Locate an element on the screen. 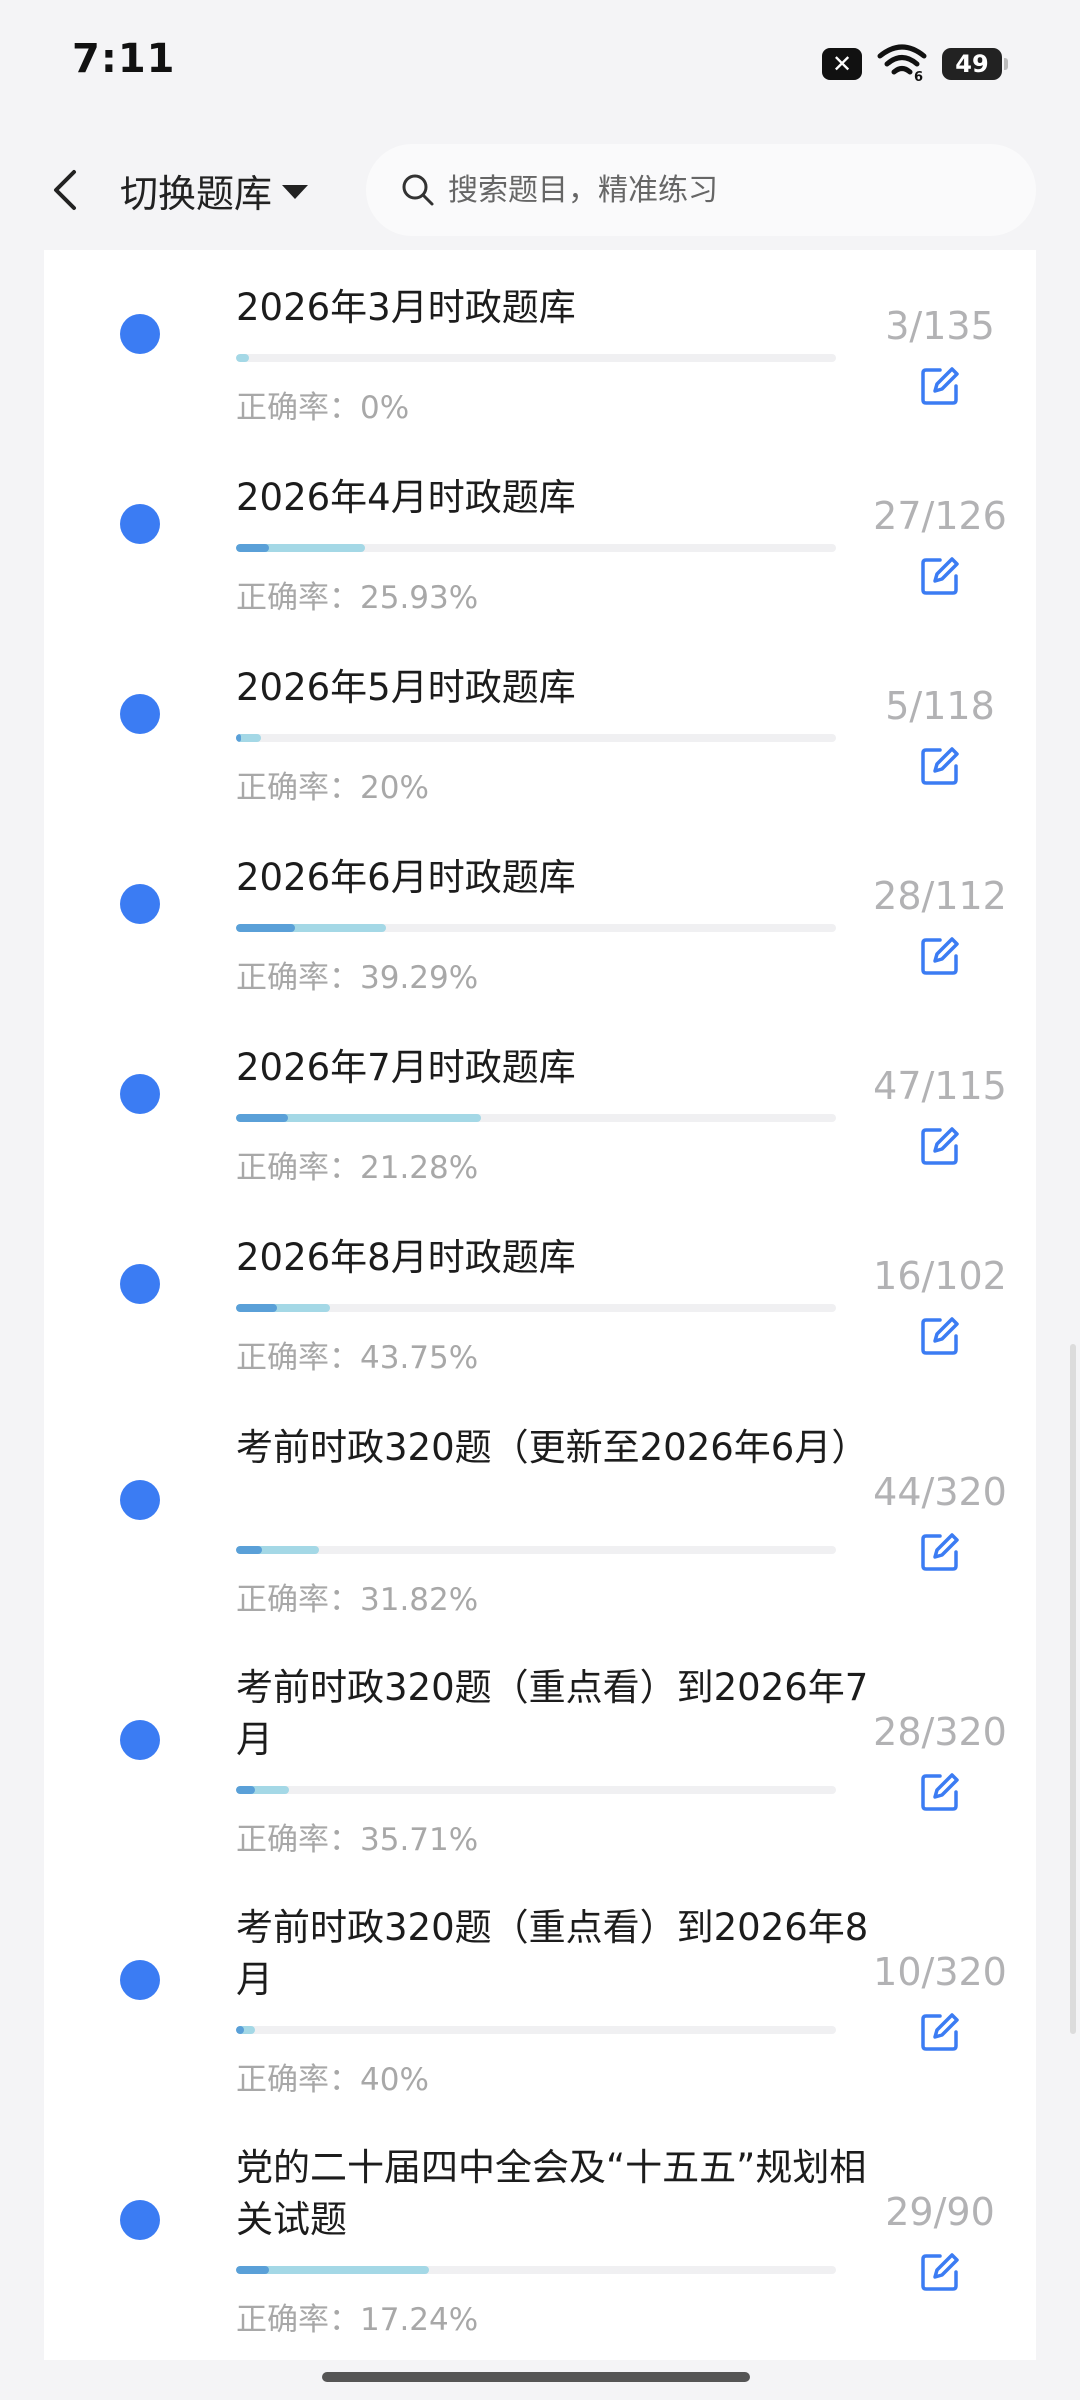  list-item: 2026年3月时政题库 正确率：0% 3/135 is located at coordinates (540, 345).